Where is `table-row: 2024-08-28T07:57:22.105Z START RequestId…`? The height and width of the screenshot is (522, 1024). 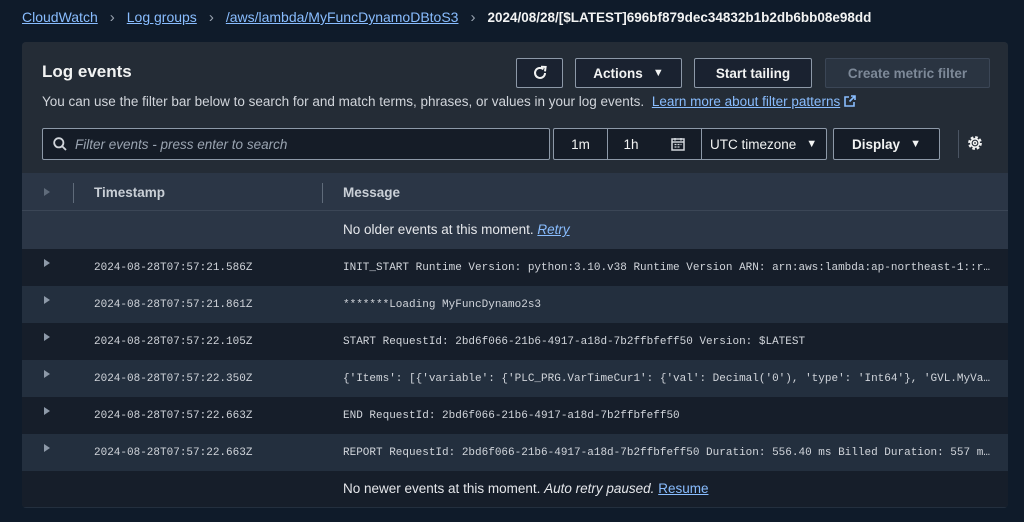
table-row: 2024-08-28T07:57:22.105Z START RequestId… is located at coordinates (515, 341).